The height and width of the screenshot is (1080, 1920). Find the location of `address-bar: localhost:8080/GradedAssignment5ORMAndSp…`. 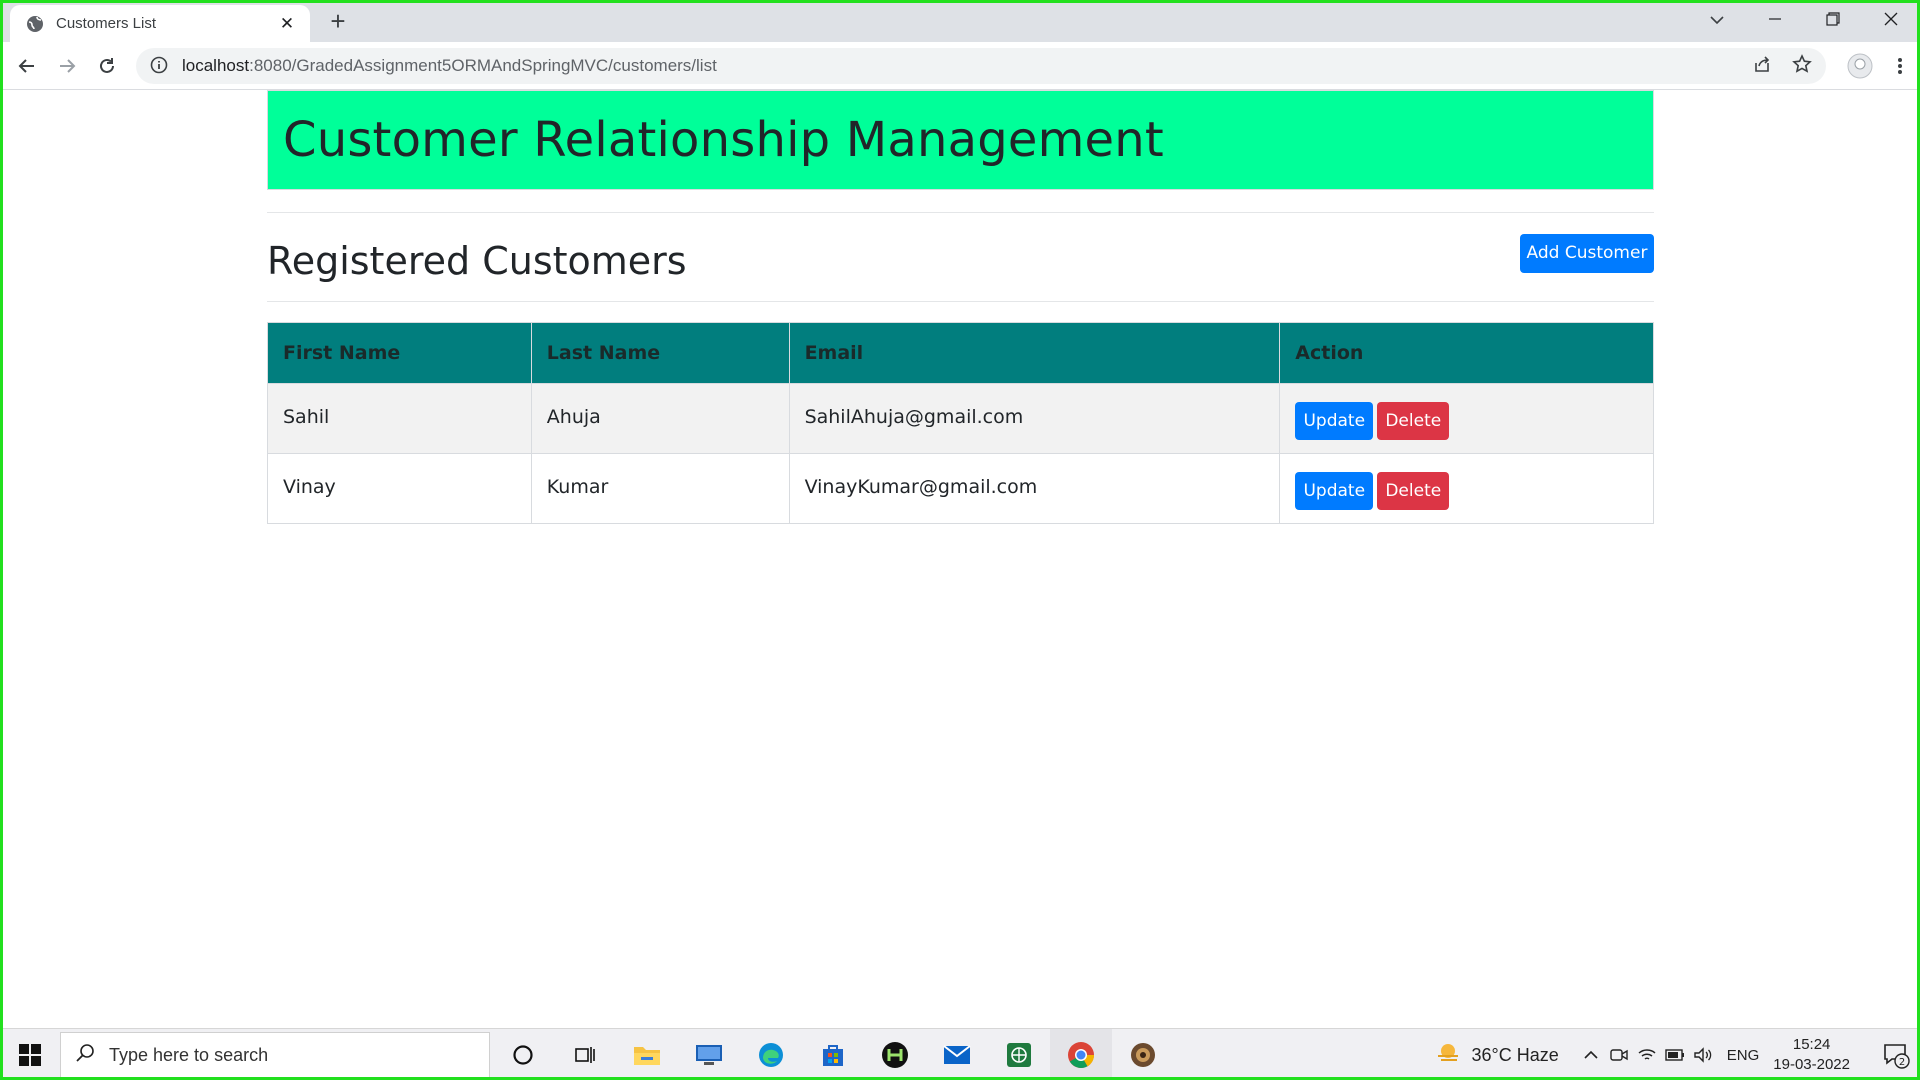

address-bar: localhost:8080/GradedAssignment5ORMAndSp… is located at coordinates (981, 66).